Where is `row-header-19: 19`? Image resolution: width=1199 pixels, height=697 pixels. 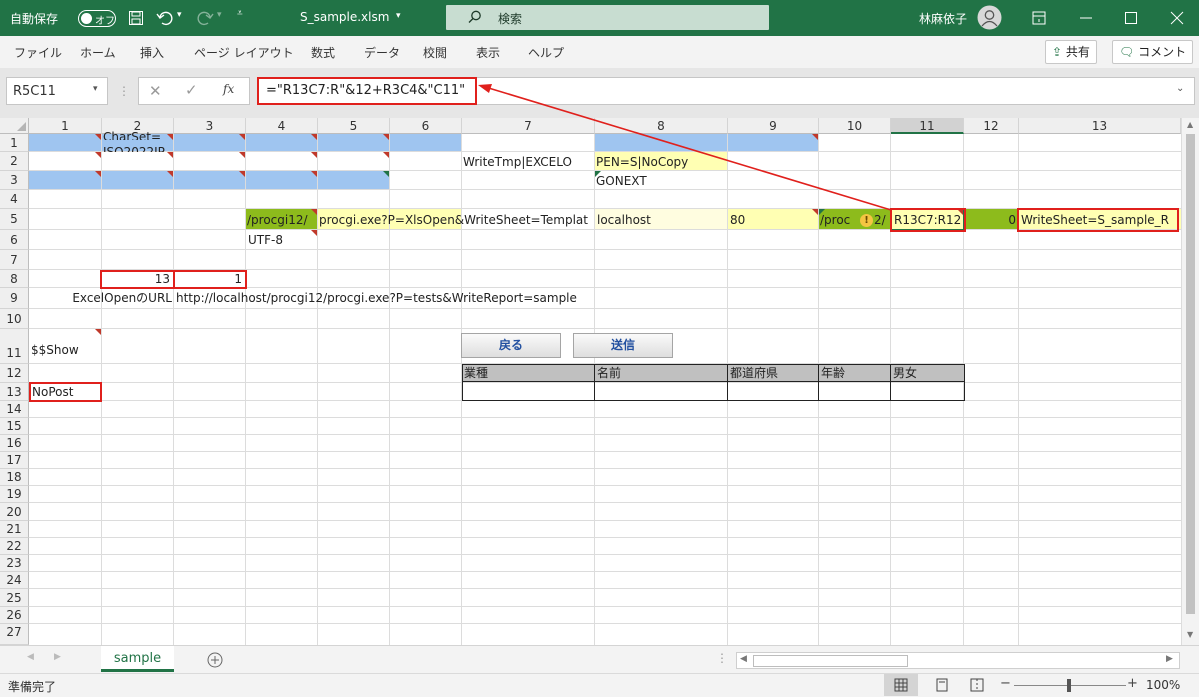 row-header-19: 19 is located at coordinates (14, 494).